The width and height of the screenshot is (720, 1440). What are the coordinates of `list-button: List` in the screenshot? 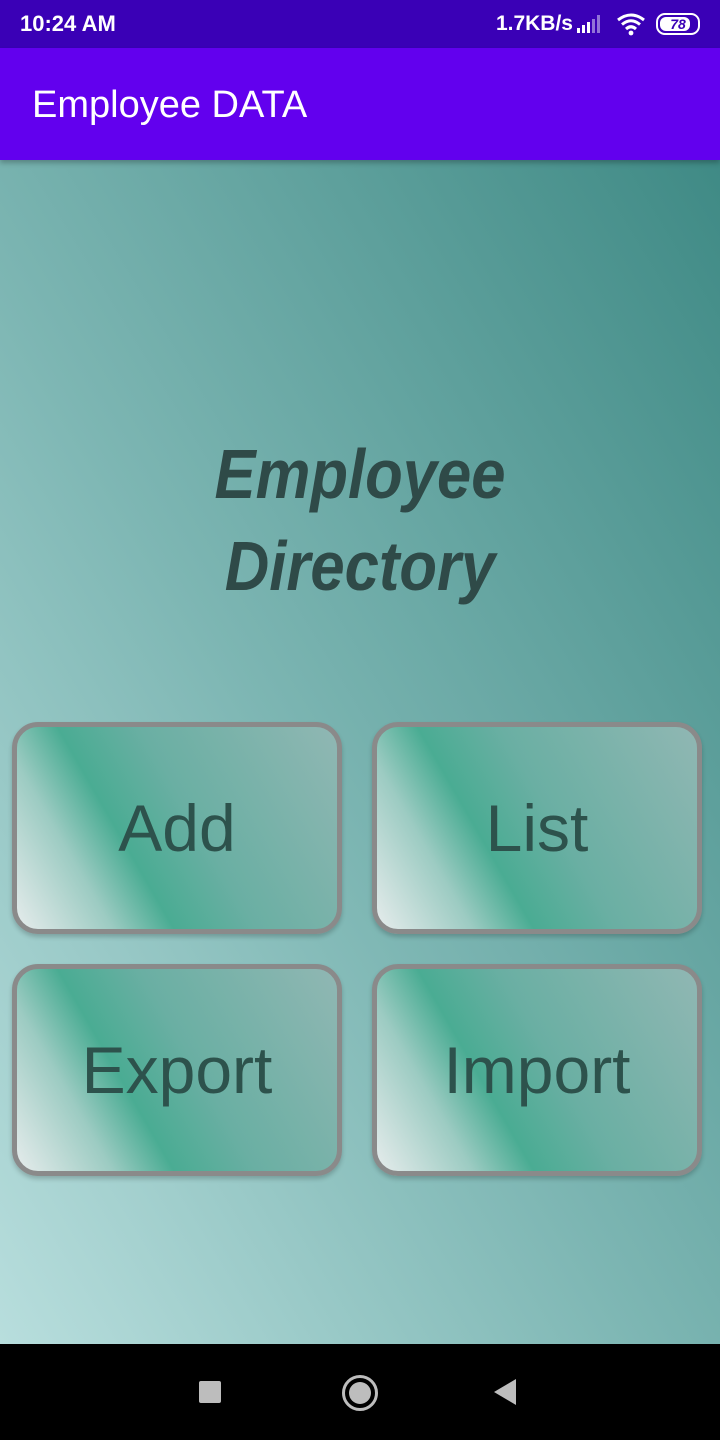 It's located at (537, 828).